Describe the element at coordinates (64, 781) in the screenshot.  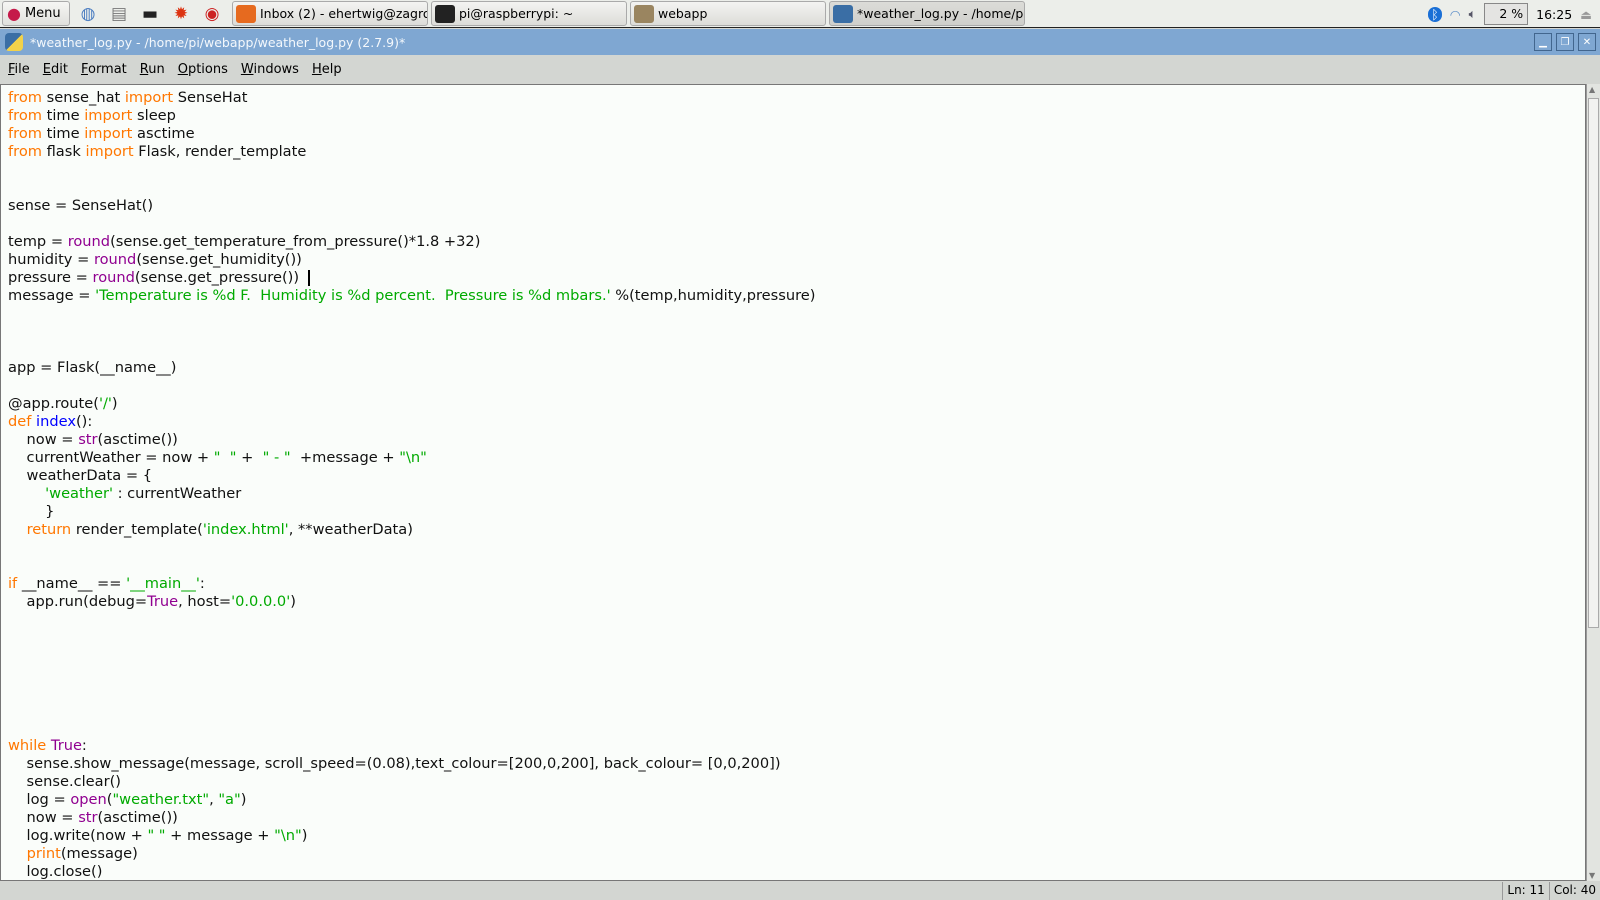
I see `code-token: sense.clear()` at that location.